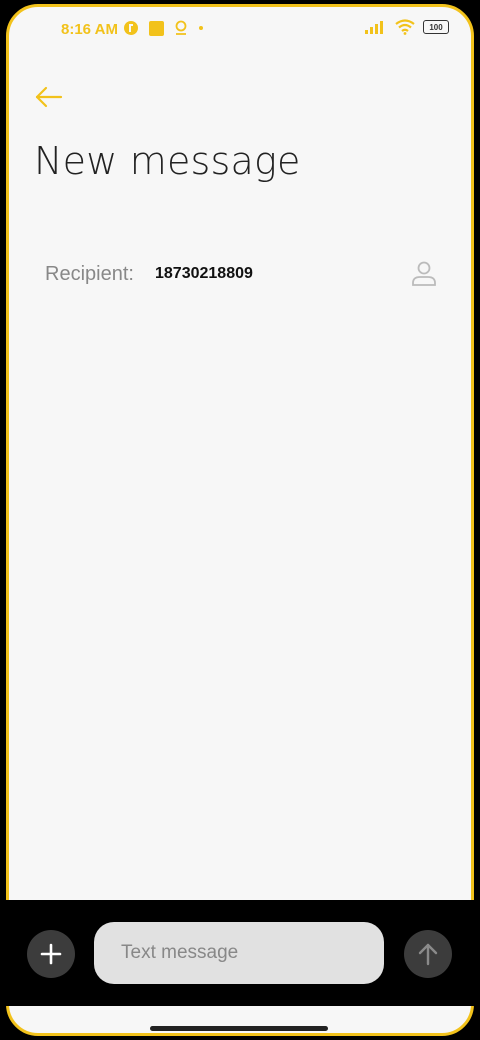 The width and height of the screenshot is (480, 1040). I want to click on notification-app-icon, so click(131, 28).